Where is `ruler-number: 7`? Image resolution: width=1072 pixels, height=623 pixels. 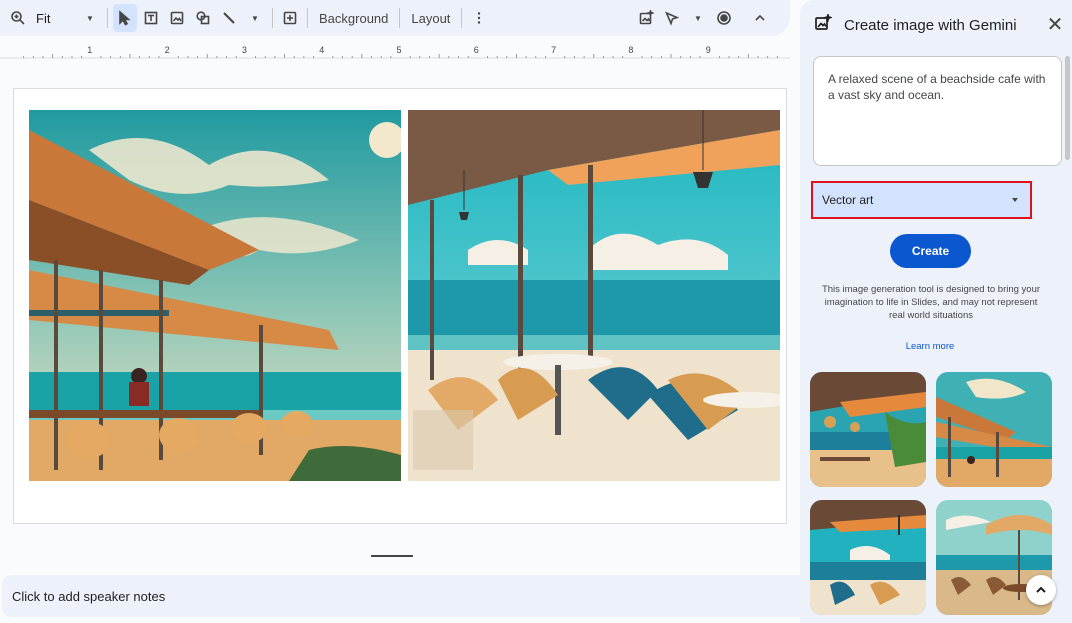
ruler-number: 7 is located at coordinates (553, 50).